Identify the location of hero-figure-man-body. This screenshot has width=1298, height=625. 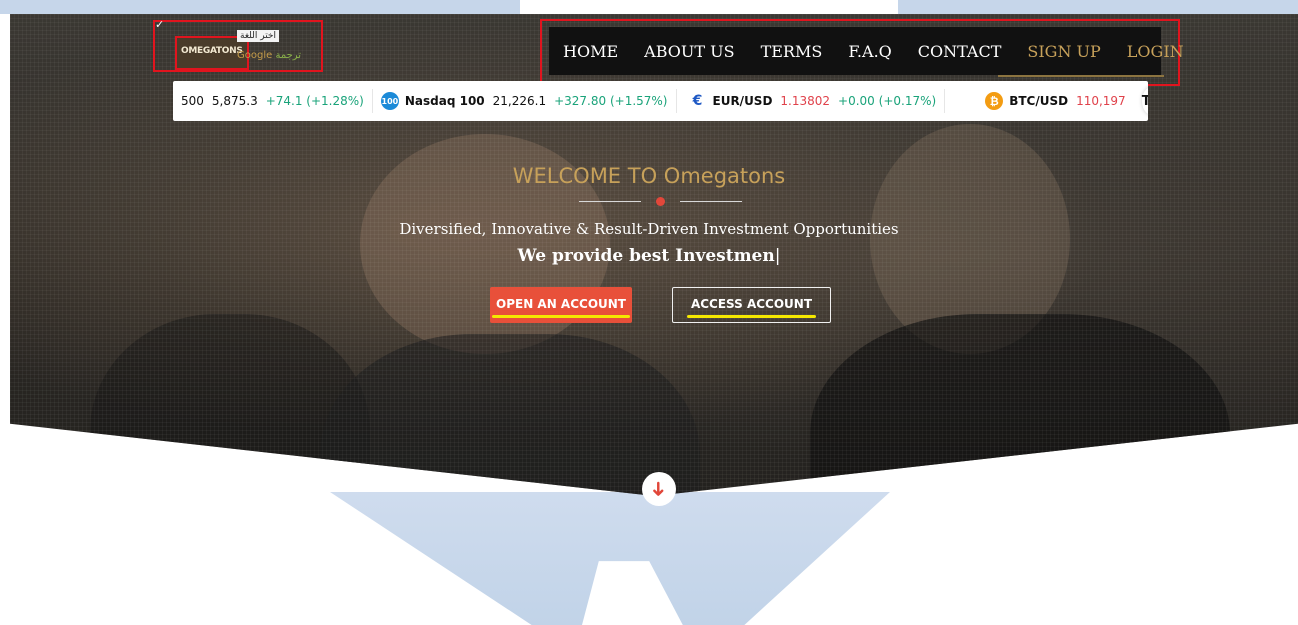
(1020, 405).